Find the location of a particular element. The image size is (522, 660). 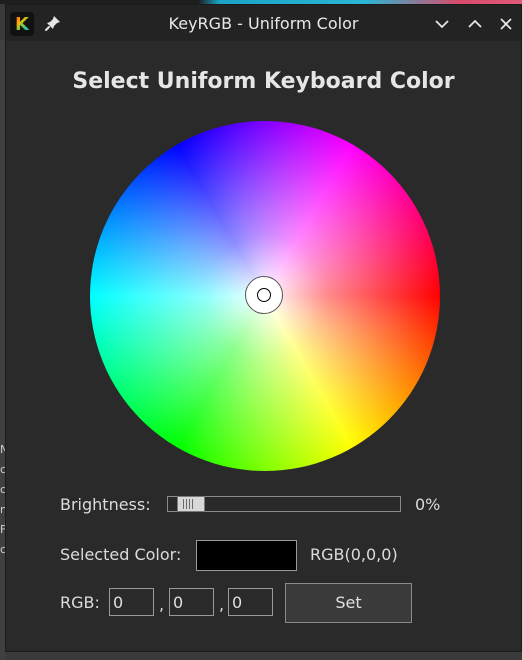

color-wheel-selector-ring is located at coordinates (264, 295).